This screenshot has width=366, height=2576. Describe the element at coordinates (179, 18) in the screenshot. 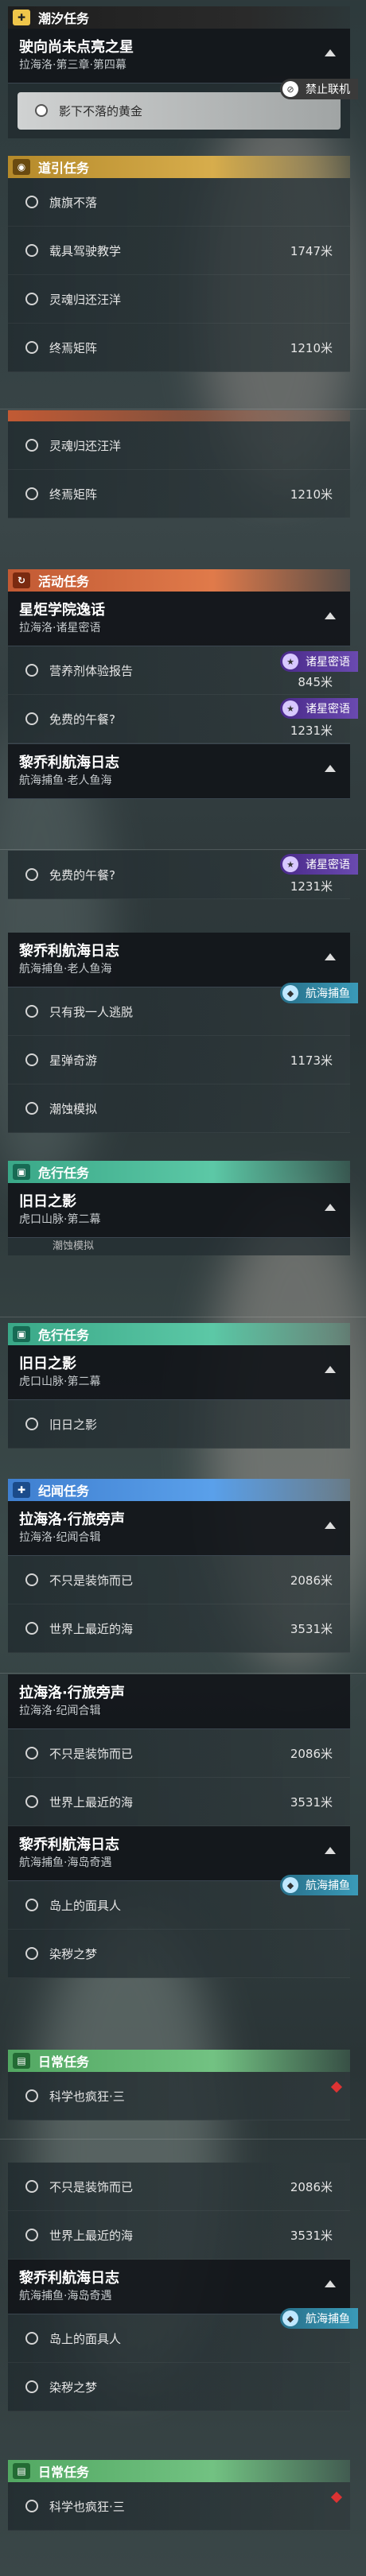

I see `category-tide: ✚ 潮汐任务` at that location.